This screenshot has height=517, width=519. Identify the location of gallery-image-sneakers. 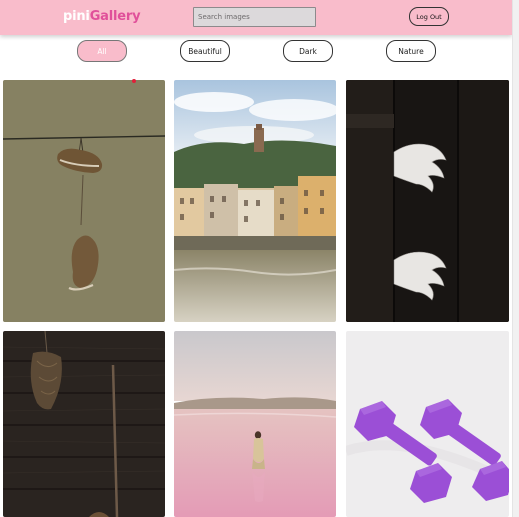
(84, 201).